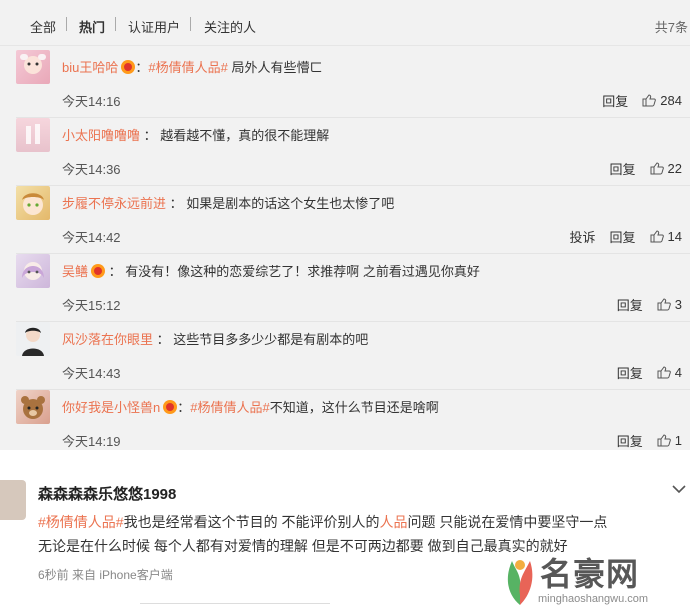 The image size is (690, 615). Describe the element at coordinates (507, 522) in the screenshot. I see `comment-text: 问题 只能说在爱情中要坚守一点` at that location.